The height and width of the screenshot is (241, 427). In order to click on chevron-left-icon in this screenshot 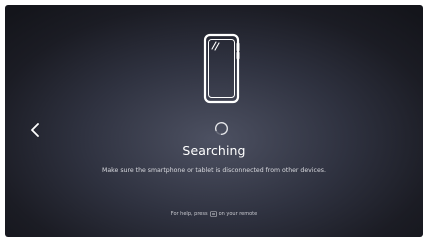, I will do `click(35, 130)`.